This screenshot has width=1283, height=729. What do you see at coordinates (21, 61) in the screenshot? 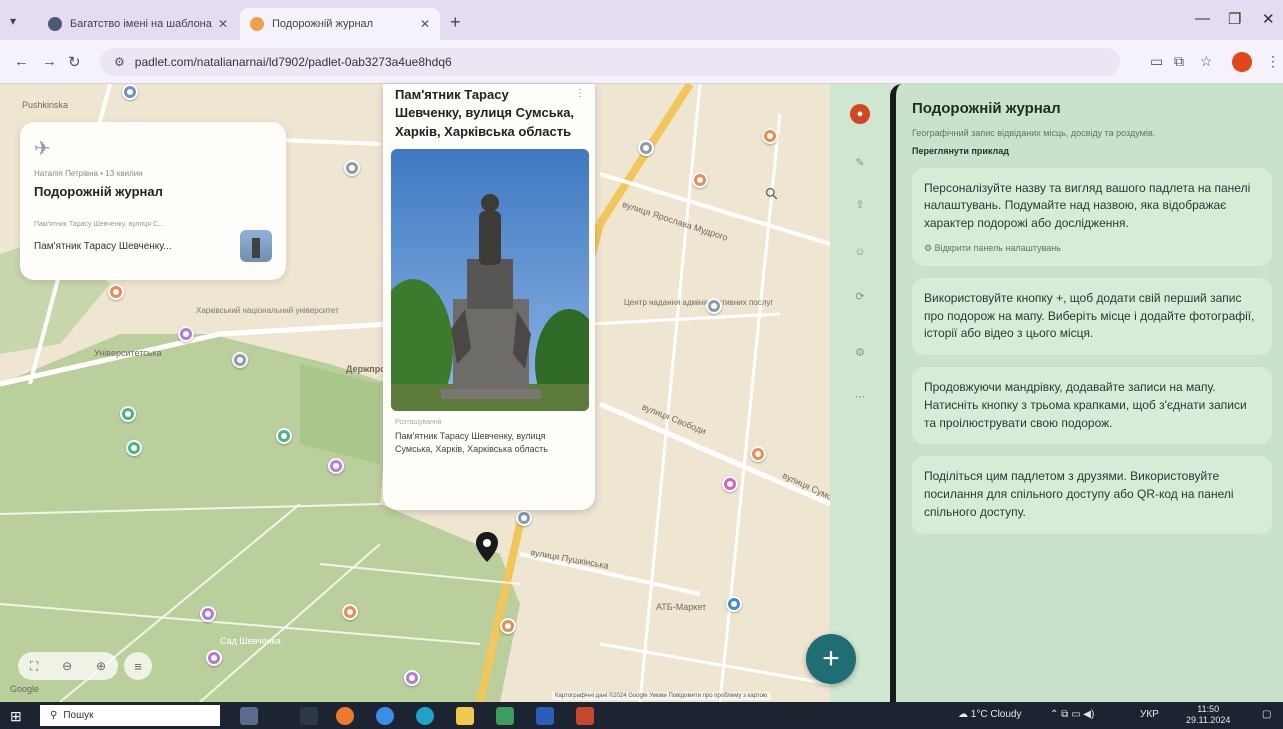
I see `back-icon: ←` at bounding box center [21, 61].